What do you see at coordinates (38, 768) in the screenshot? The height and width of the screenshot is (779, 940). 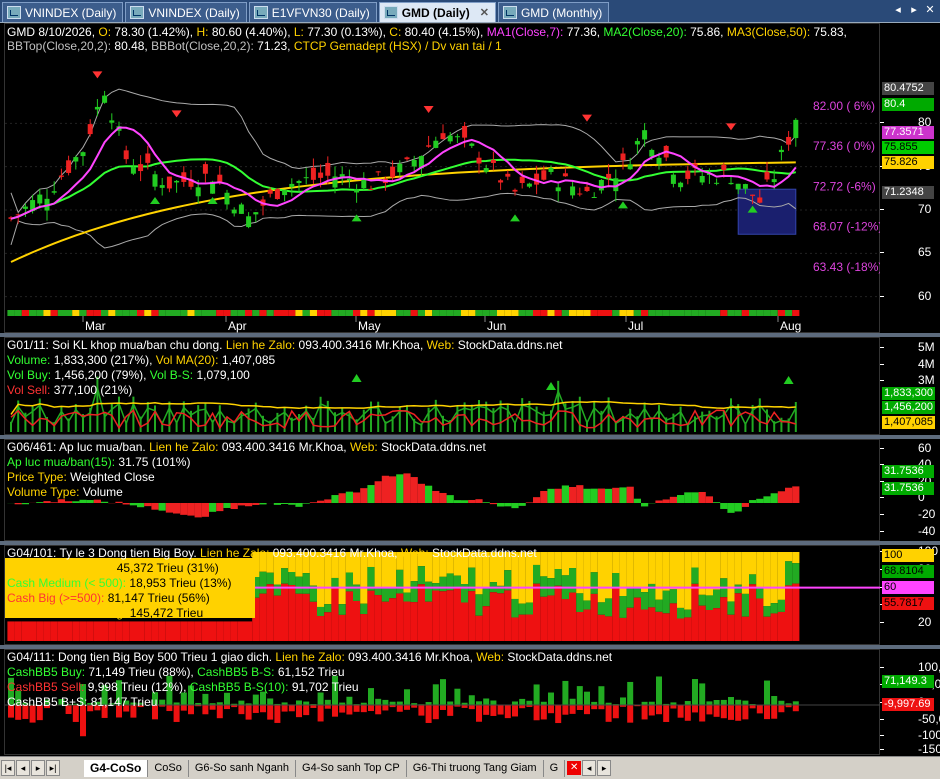 I see `next-sheet-icon: ▸` at bounding box center [38, 768].